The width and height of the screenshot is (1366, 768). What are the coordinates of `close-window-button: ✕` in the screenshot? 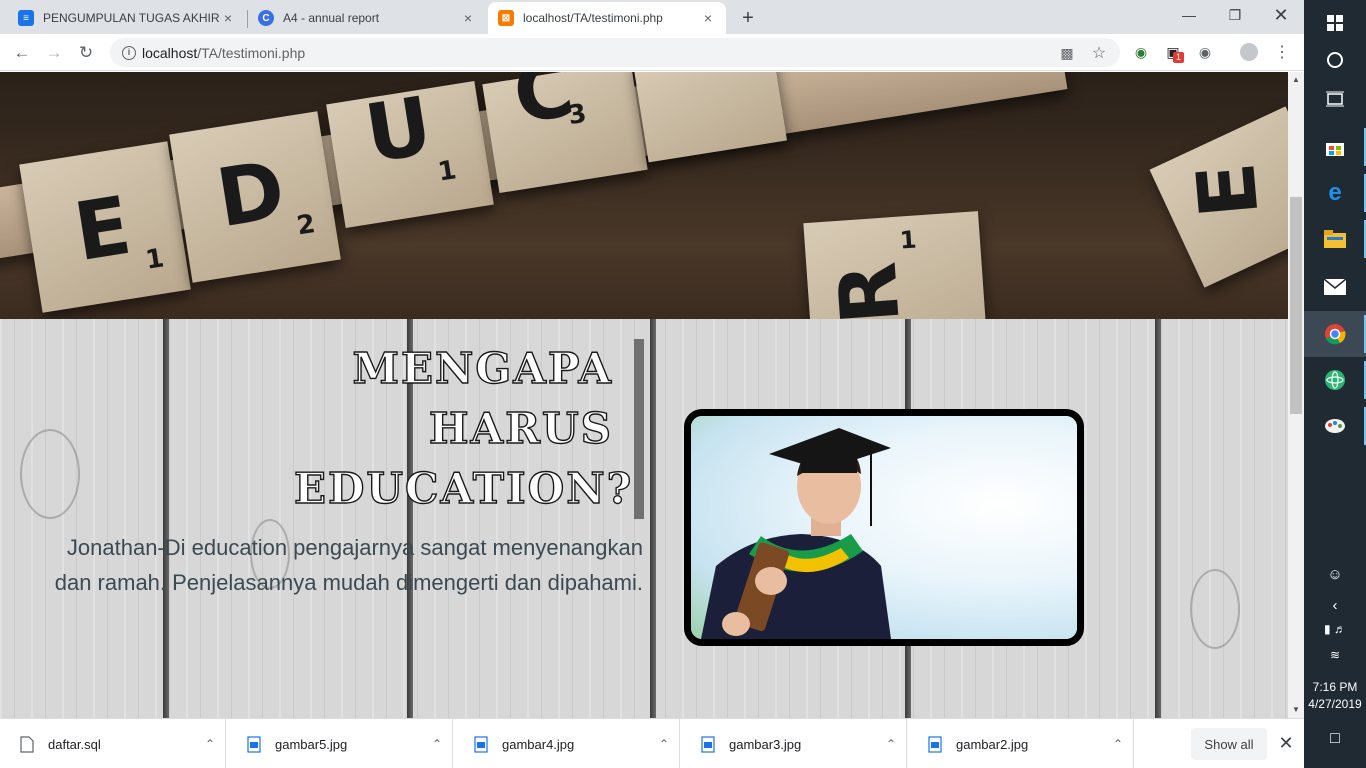 It's located at (1281, 15).